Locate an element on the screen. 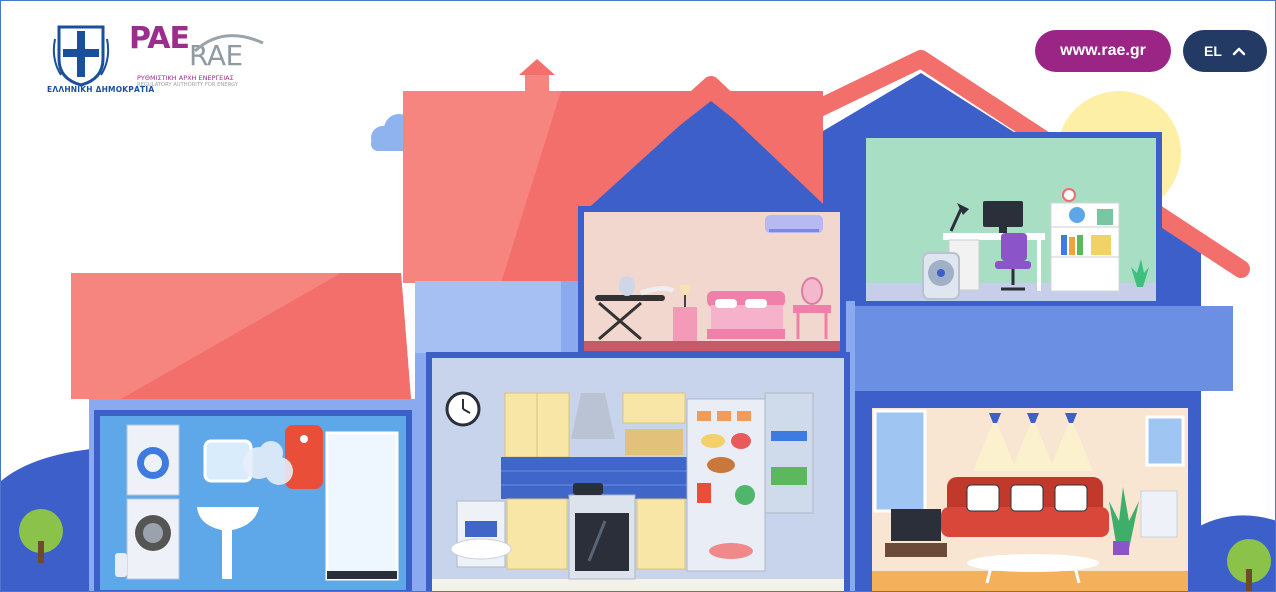 This screenshot has height=592, width=1276. logo-greek-text: PAE is located at coordinates (159, 38).